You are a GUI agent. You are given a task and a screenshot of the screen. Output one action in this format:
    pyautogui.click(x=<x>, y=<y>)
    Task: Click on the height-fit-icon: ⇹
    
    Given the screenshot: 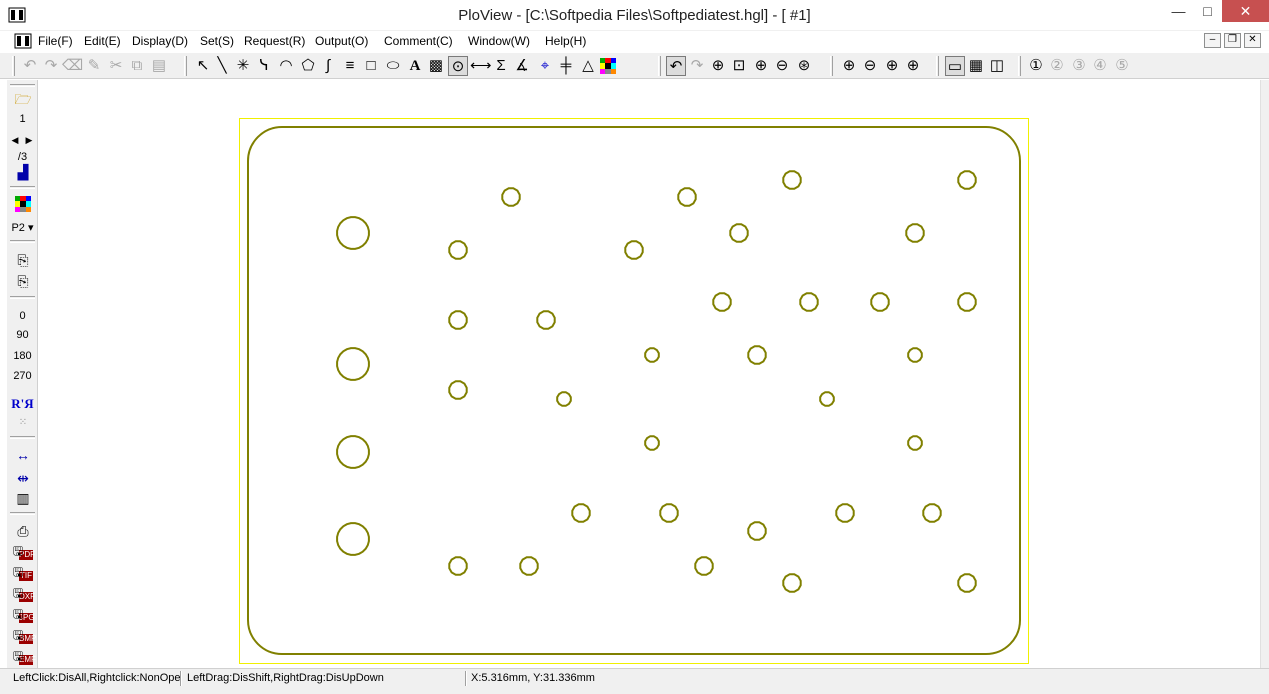 What is the action you would take?
    pyautogui.click(x=23, y=478)
    